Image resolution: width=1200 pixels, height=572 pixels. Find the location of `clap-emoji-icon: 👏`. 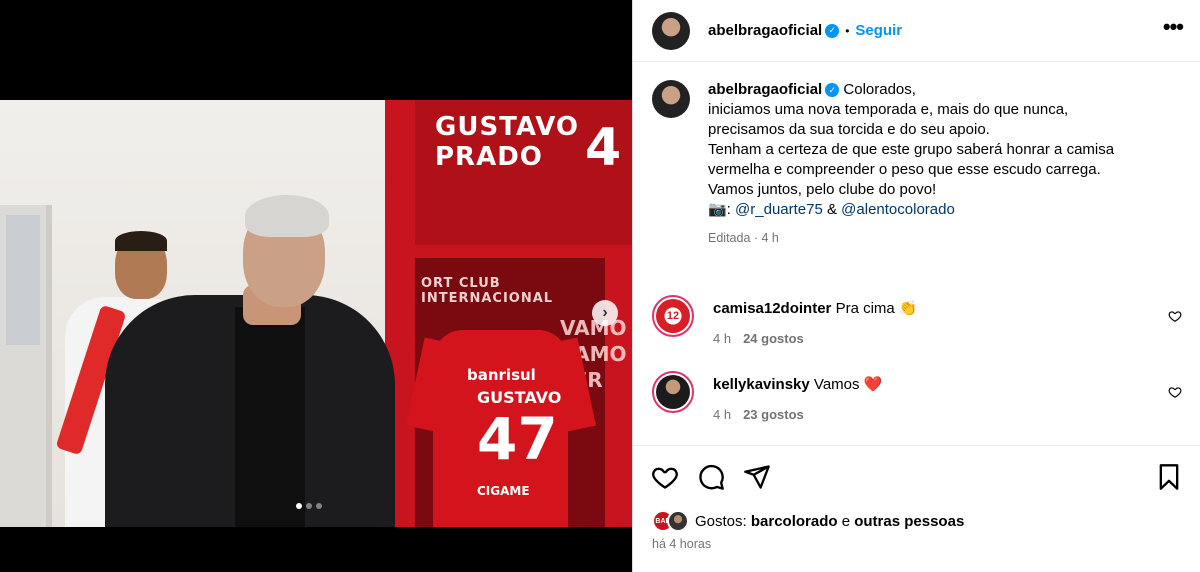

clap-emoji-icon: 👏 is located at coordinates (908, 308).